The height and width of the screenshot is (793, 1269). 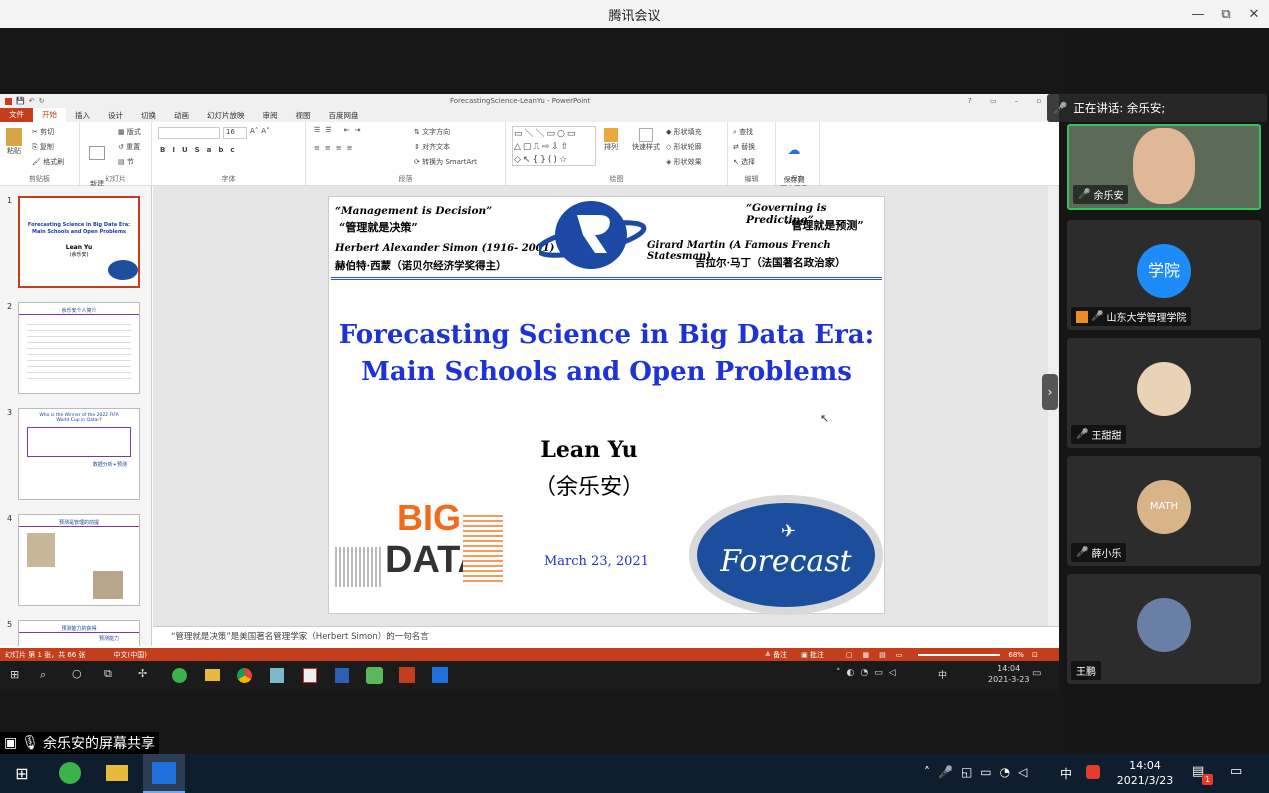 What do you see at coordinates (79, 348) in the screenshot?
I see `thumb-slide-2: 余乐安个人简介` at bounding box center [79, 348].